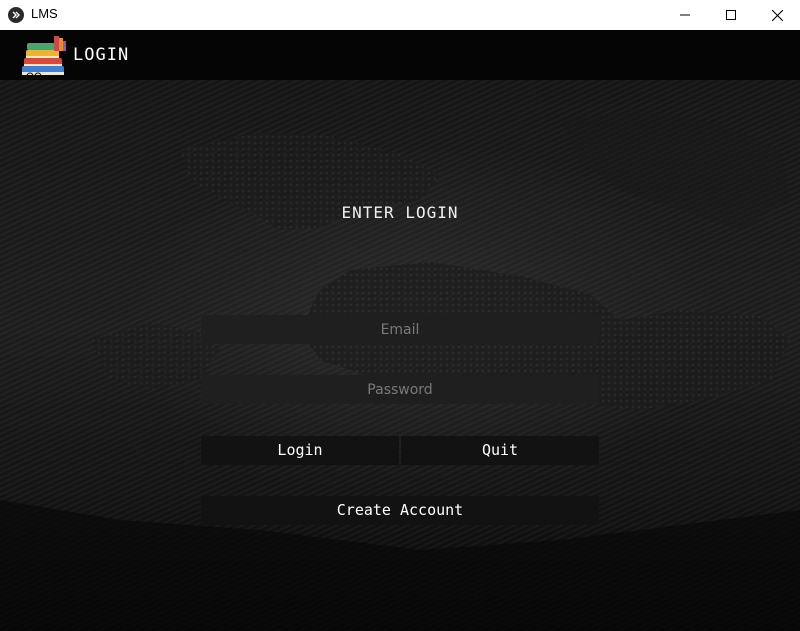  I want to click on minimize-icon, so click(685, 15).